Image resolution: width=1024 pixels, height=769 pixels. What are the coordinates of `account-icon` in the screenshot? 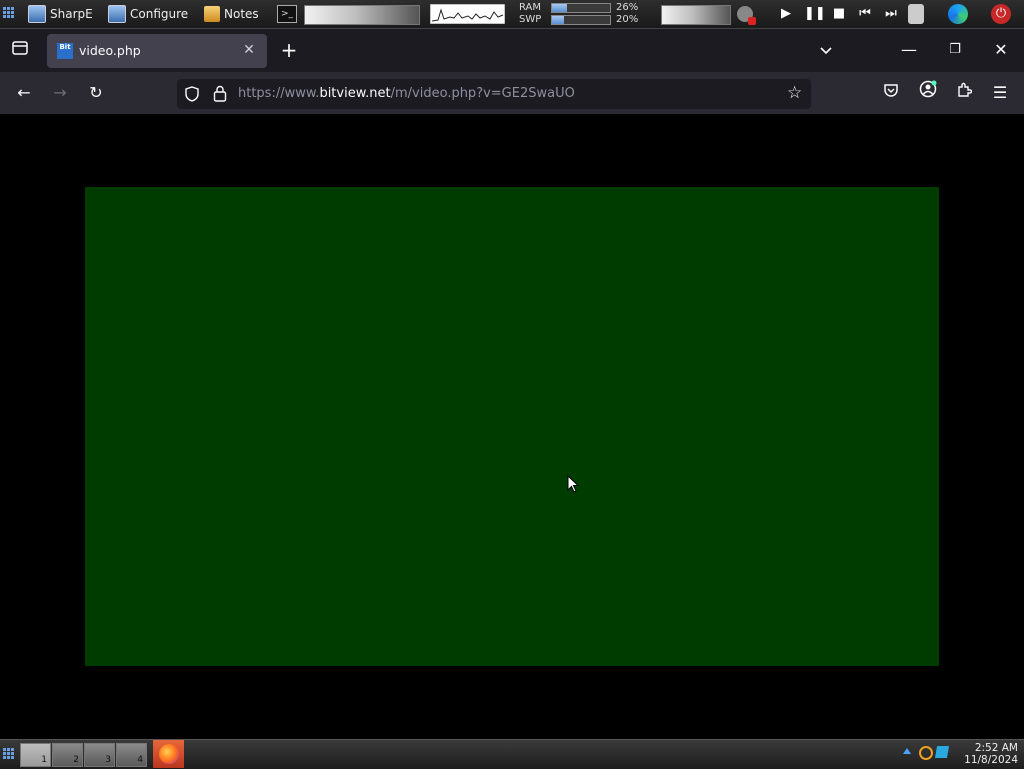 It's located at (928, 93).